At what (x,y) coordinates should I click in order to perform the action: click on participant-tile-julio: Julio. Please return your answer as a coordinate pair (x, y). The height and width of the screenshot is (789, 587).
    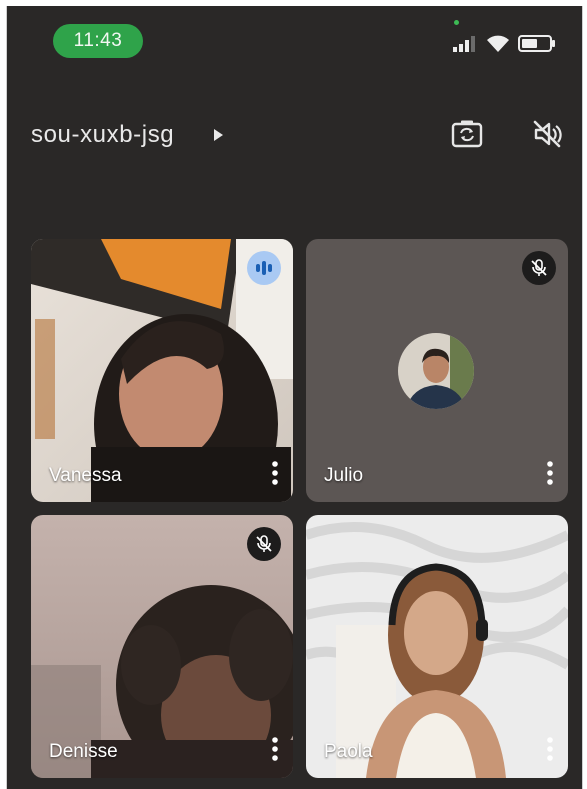
    Looking at the image, I should click on (437, 370).